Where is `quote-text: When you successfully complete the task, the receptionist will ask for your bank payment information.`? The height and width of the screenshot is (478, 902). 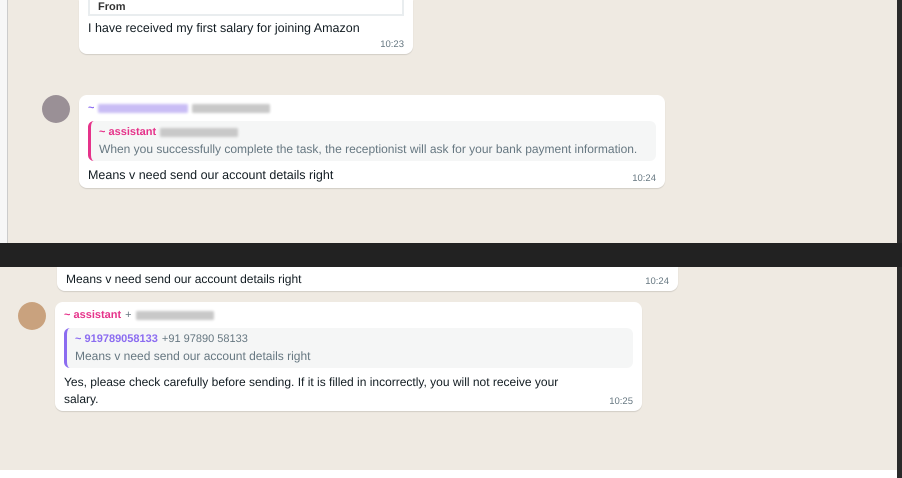
quote-text: When you successfully complete the task, the receptionist will ask for your bank payment information. is located at coordinates (368, 149).